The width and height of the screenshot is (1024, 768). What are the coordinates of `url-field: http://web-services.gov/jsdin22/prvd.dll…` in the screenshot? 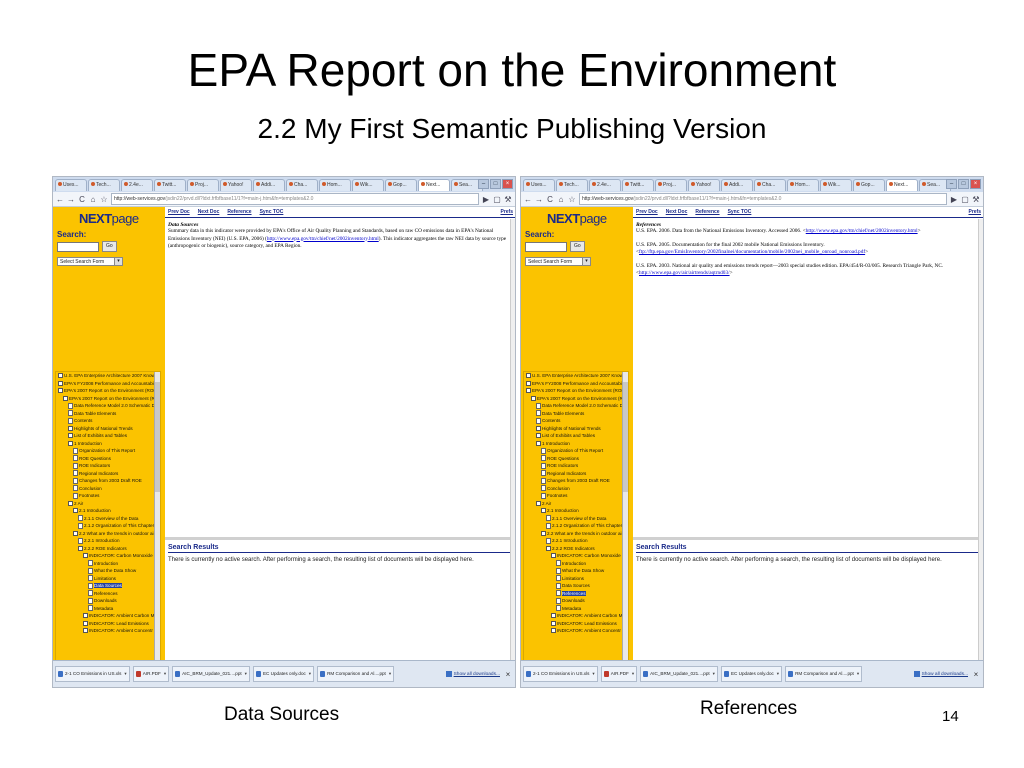 It's located at (295, 199).